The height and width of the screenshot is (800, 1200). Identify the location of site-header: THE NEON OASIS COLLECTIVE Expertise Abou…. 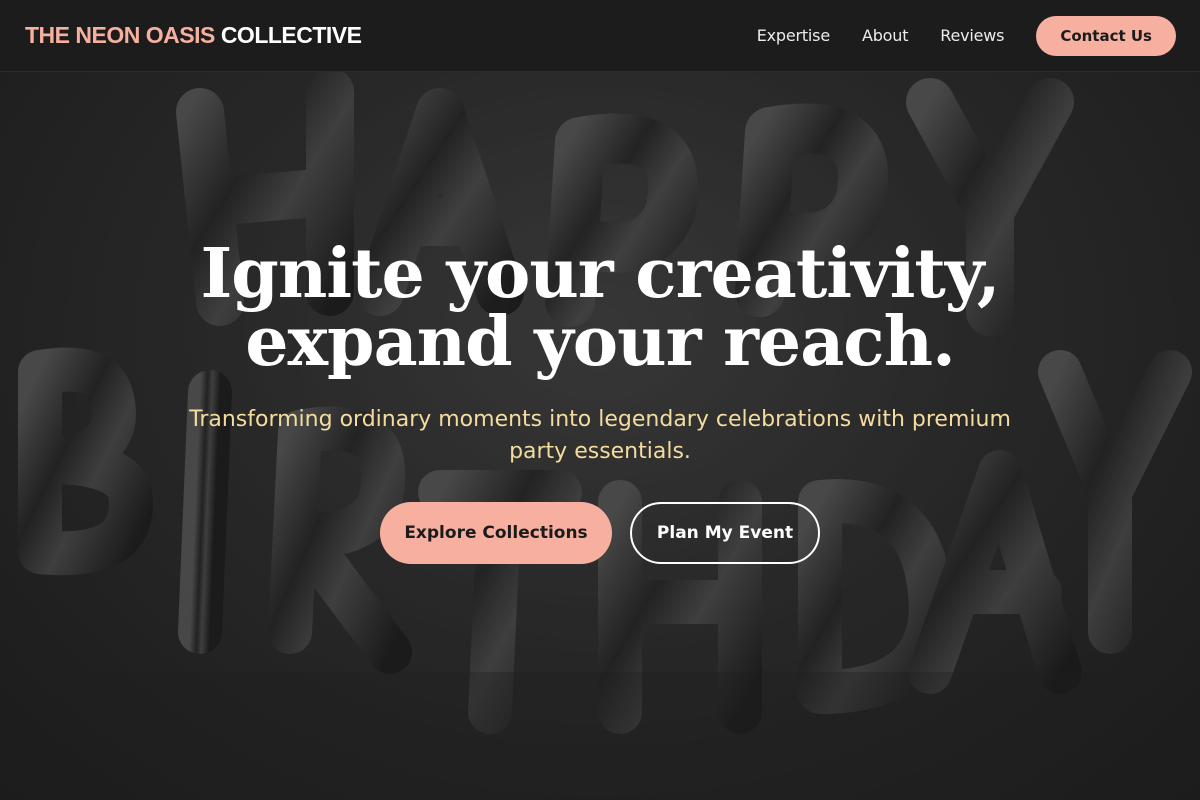
(600, 36).